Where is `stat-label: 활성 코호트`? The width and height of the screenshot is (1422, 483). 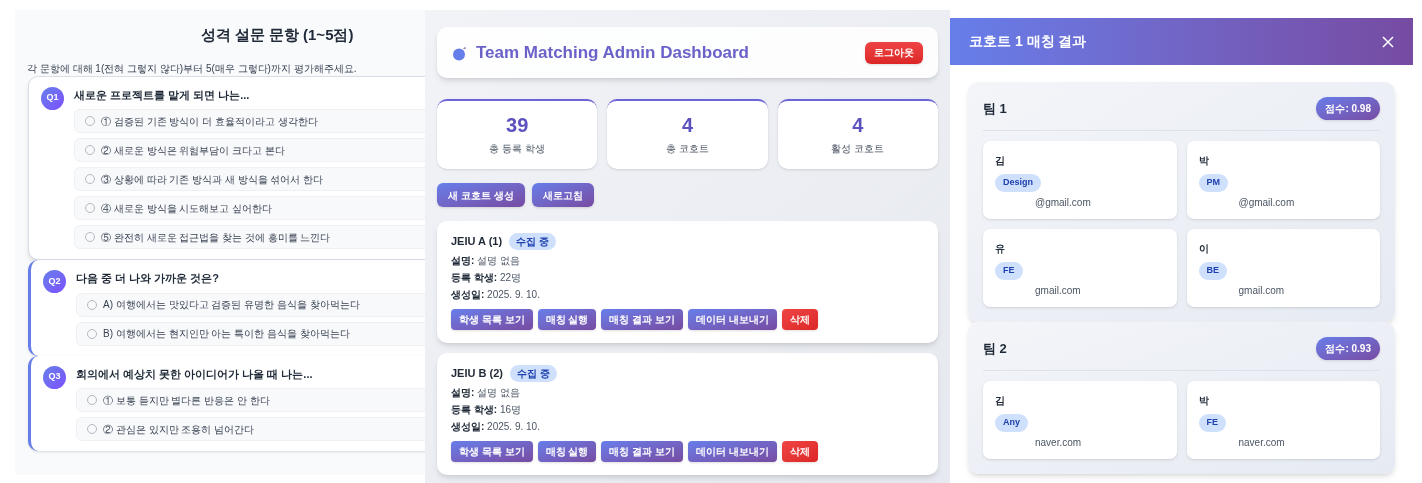 stat-label: 활성 코호트 is located at coordinates (858, 148).